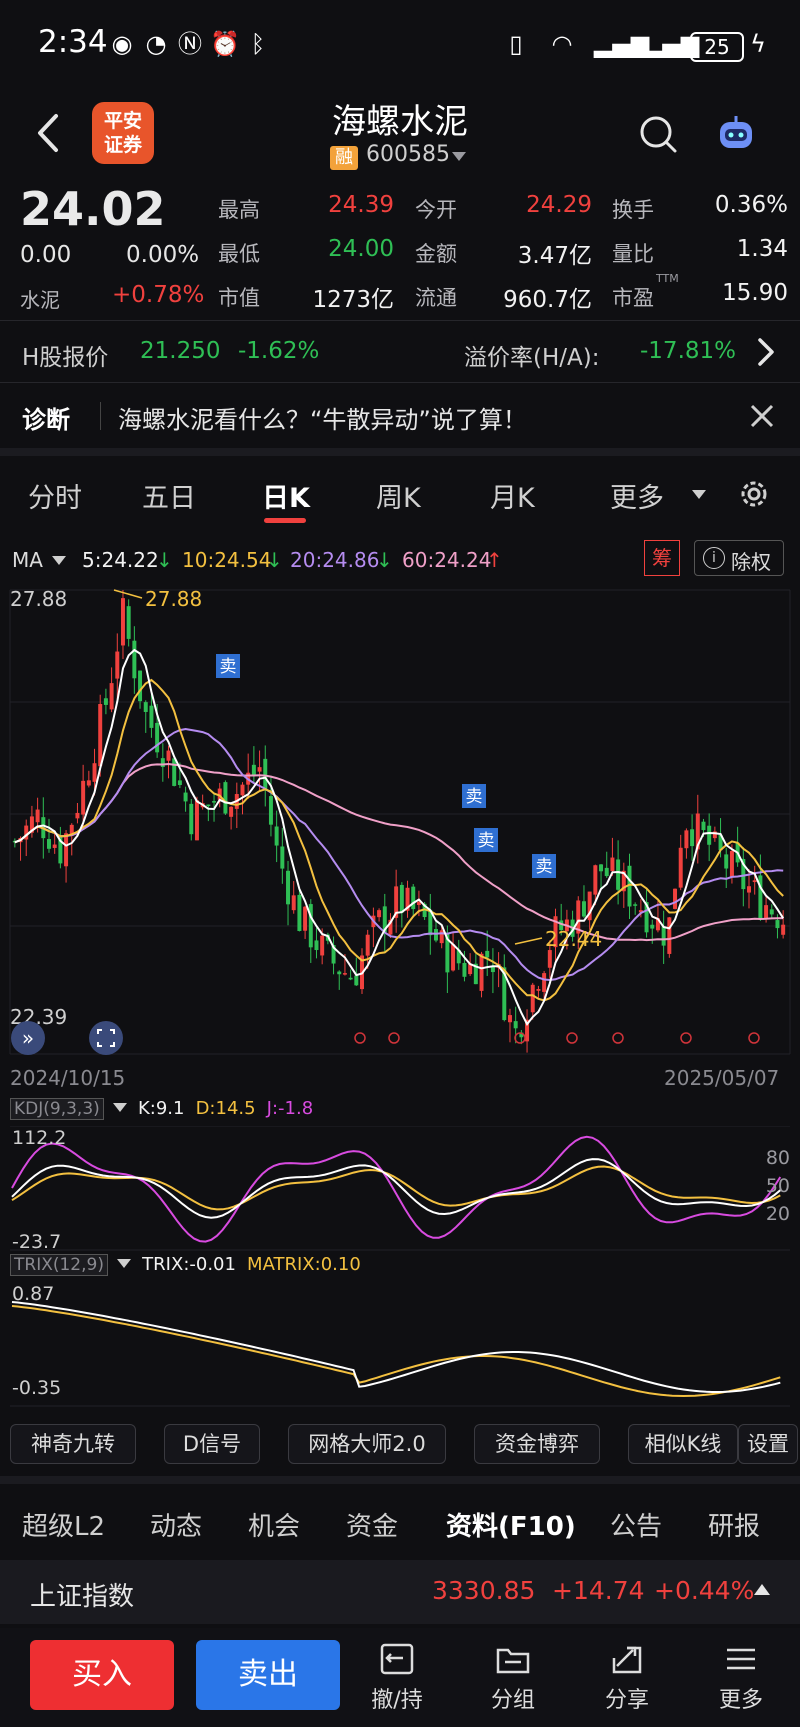 The height and width of the screenshot is (1727, 800). What do you see at coordinates (741, 1678) in the screenshot?
I see `more-button: 更多` at bounding box center [741, 1678].